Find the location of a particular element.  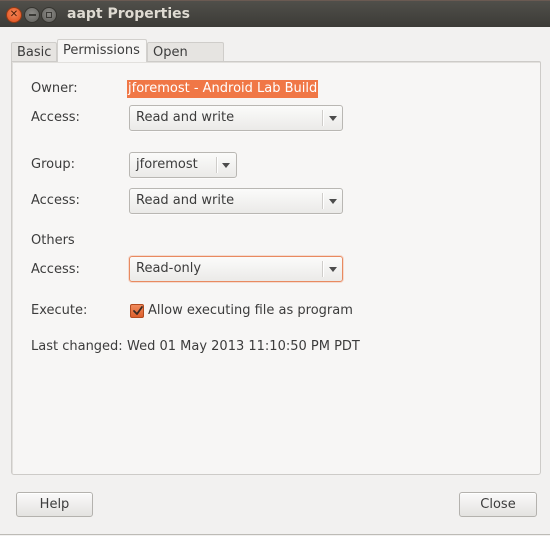

tab-permissions: Permissions is located at coordinates (102, 50).